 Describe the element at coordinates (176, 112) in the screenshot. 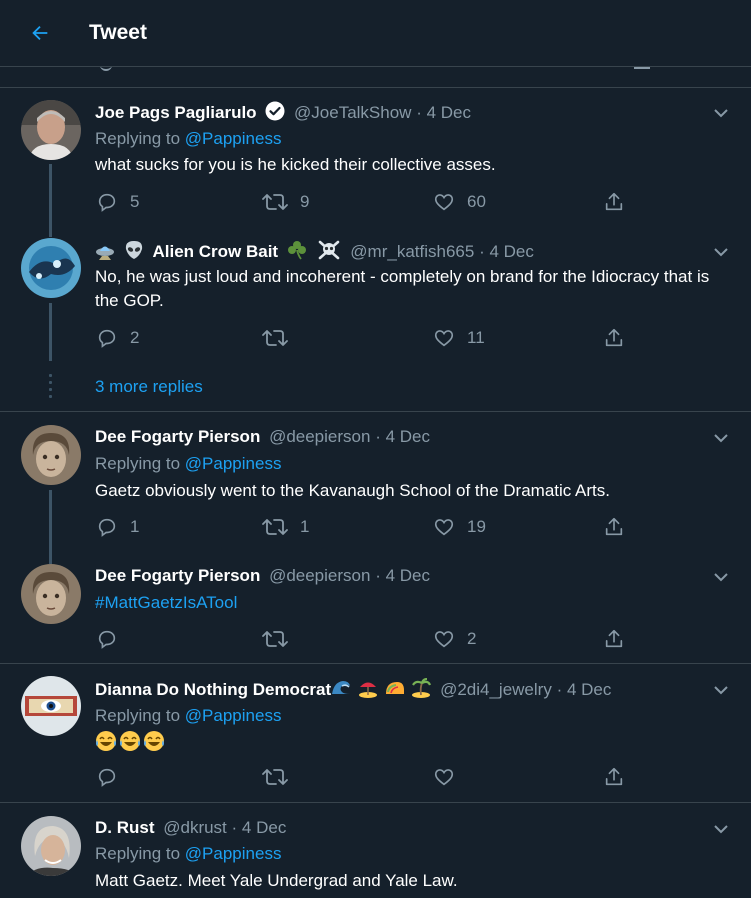

I see `display-name: Joe Pags Pagliarulo` at that location.